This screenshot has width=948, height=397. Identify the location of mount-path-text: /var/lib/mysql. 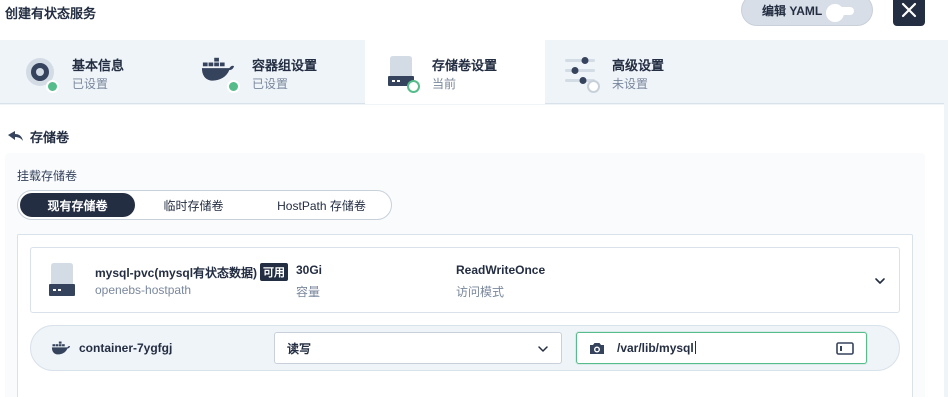
(655, 348).